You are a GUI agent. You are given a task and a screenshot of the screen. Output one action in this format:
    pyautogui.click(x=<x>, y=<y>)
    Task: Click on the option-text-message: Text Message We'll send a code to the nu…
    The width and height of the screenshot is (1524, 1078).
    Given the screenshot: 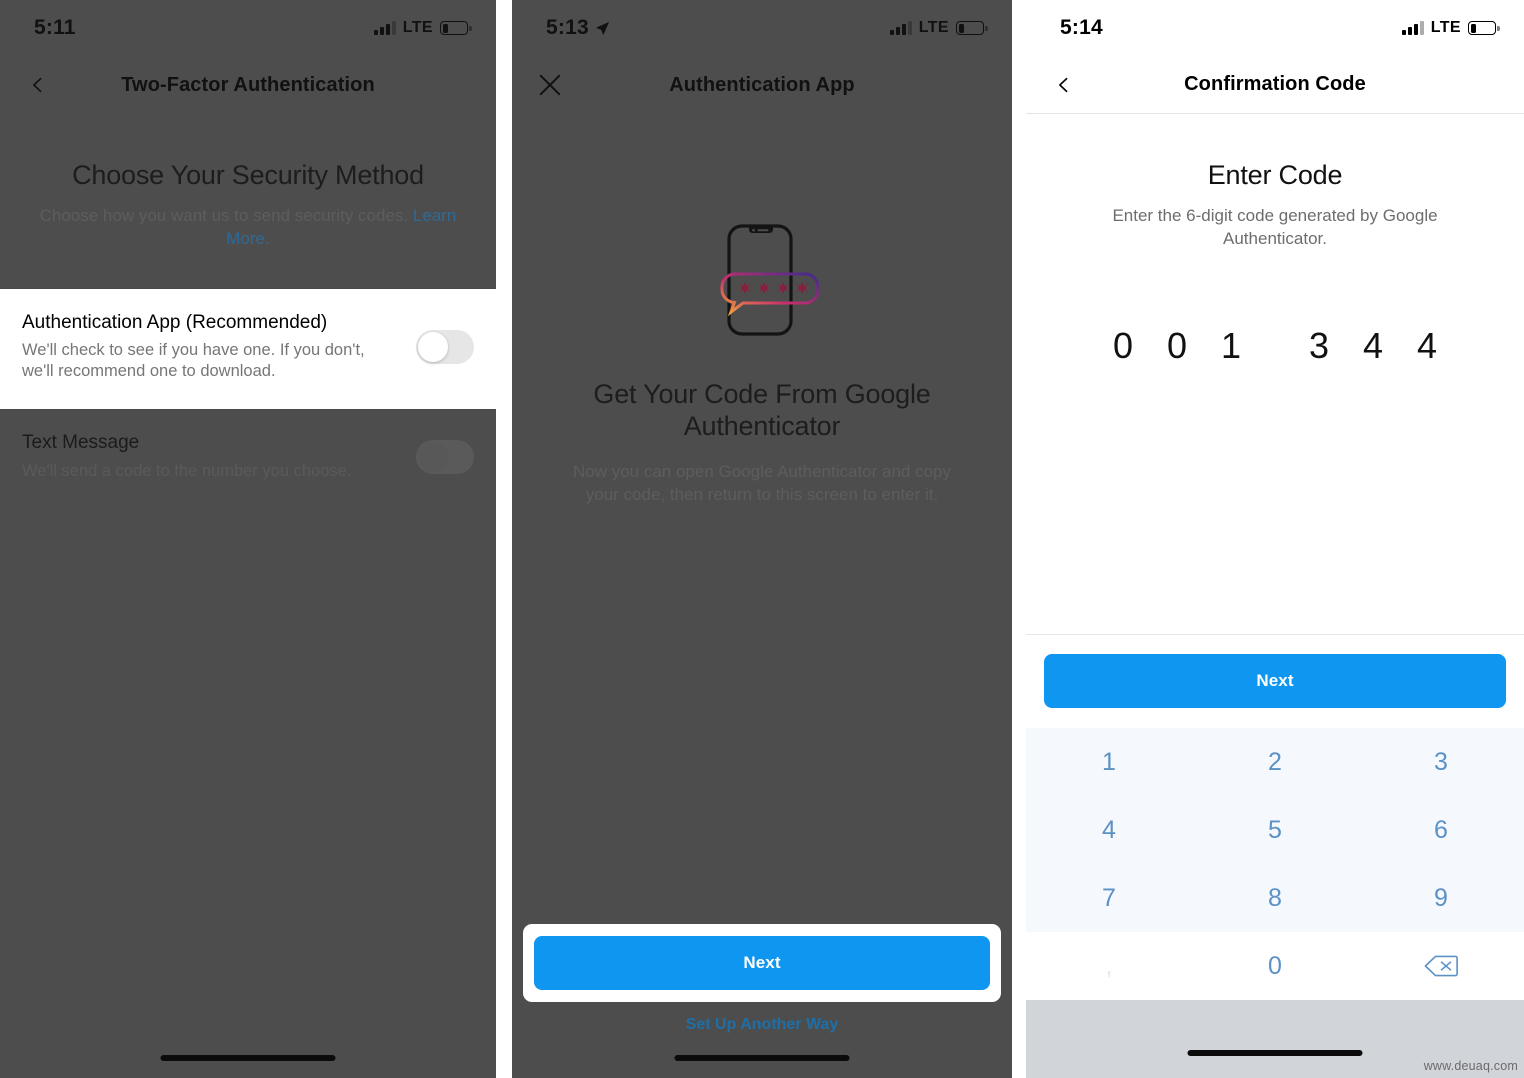 What is the action you would take?
    pyautogui.click(x=248, y=459)
    